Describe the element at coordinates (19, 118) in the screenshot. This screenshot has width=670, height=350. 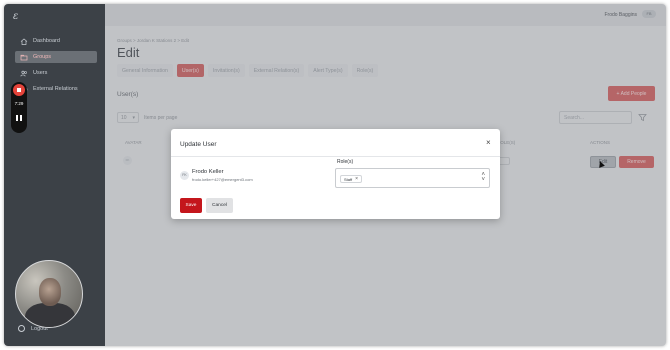
I see `pause-icon` at that location.